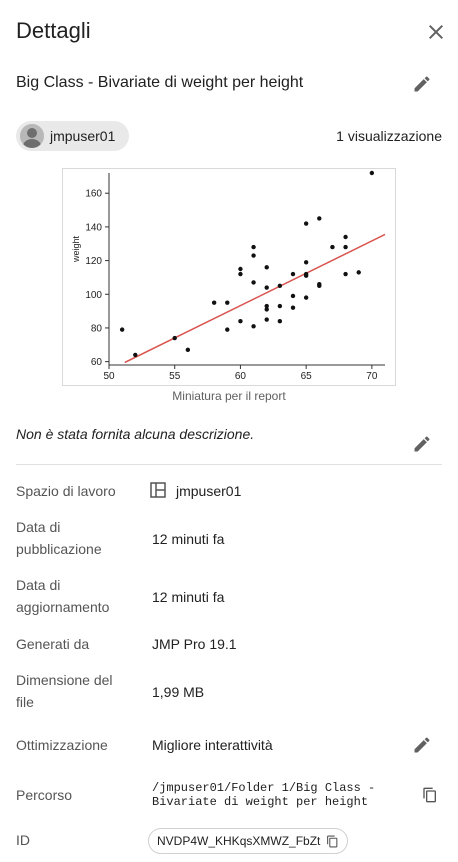  What do you see at coordinates (97, 362) in the screenshot?
I see `y-tick-label: 60` at bounding box center [97, 362].